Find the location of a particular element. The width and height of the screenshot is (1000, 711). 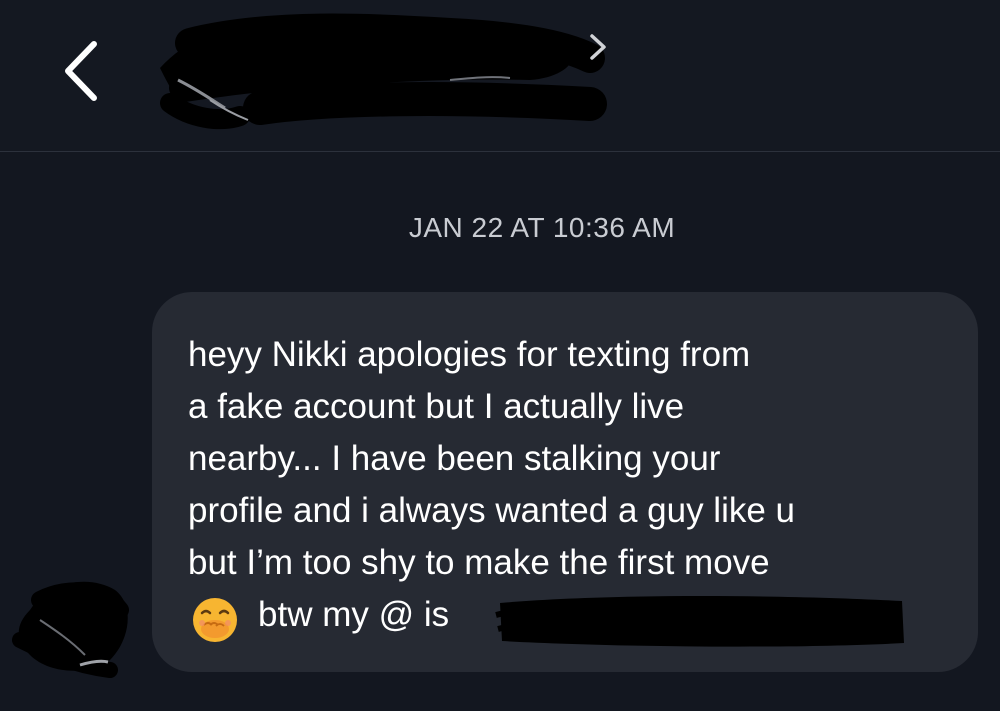

message-line-3: nearby... I have been stalking your is located at coordinates (454, 458).